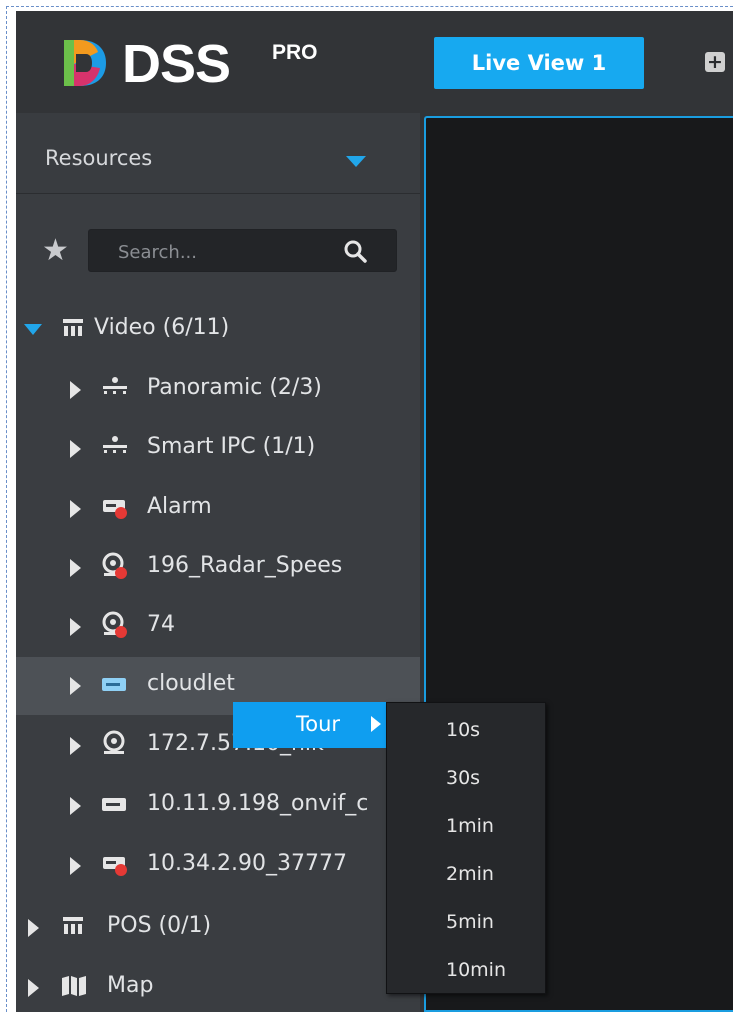 The width and height of the screenshot is (733, 1017). Describe the element at coordinates (228, 252) in the screenshot. I see `search-input` at that location.